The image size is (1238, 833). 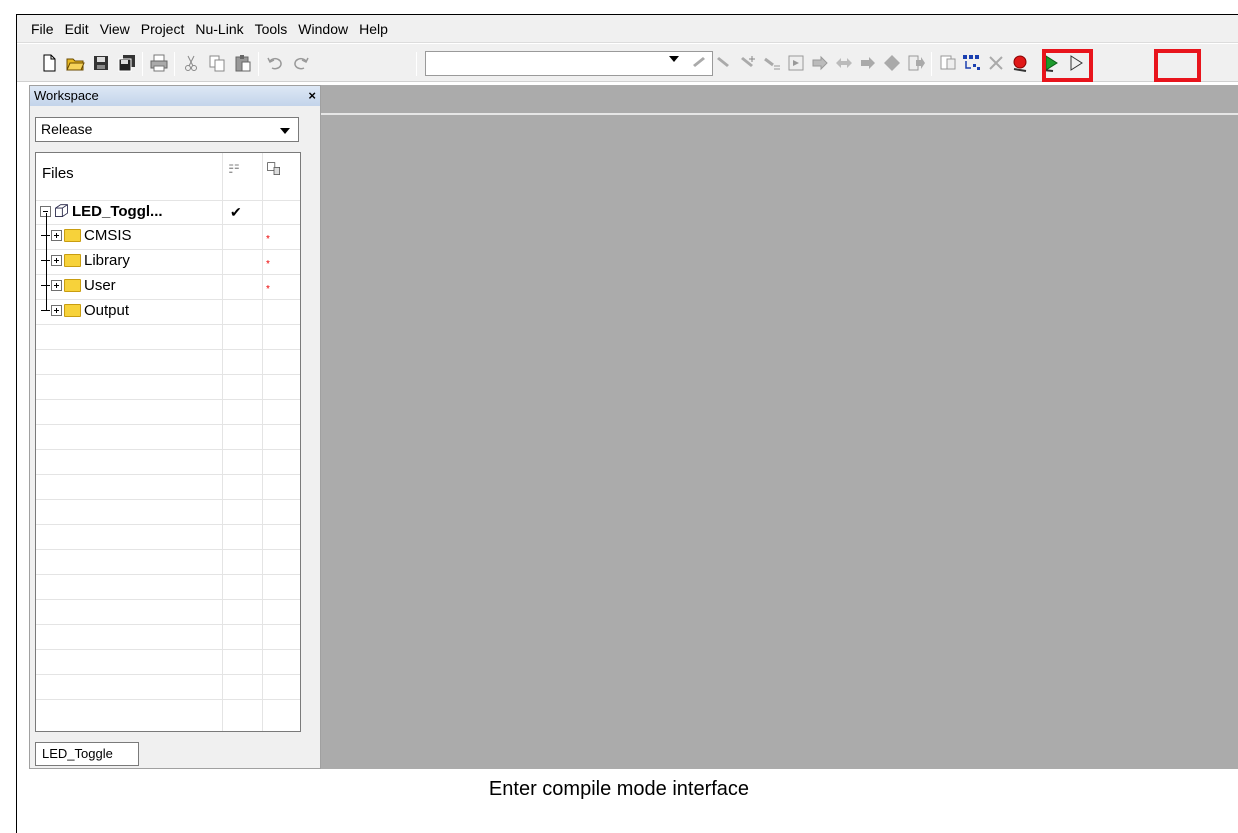 What do you see at coordinates (868, 63) in the screenshot?
I see `forward-arrow-icon` at bounding box center [868, 63].